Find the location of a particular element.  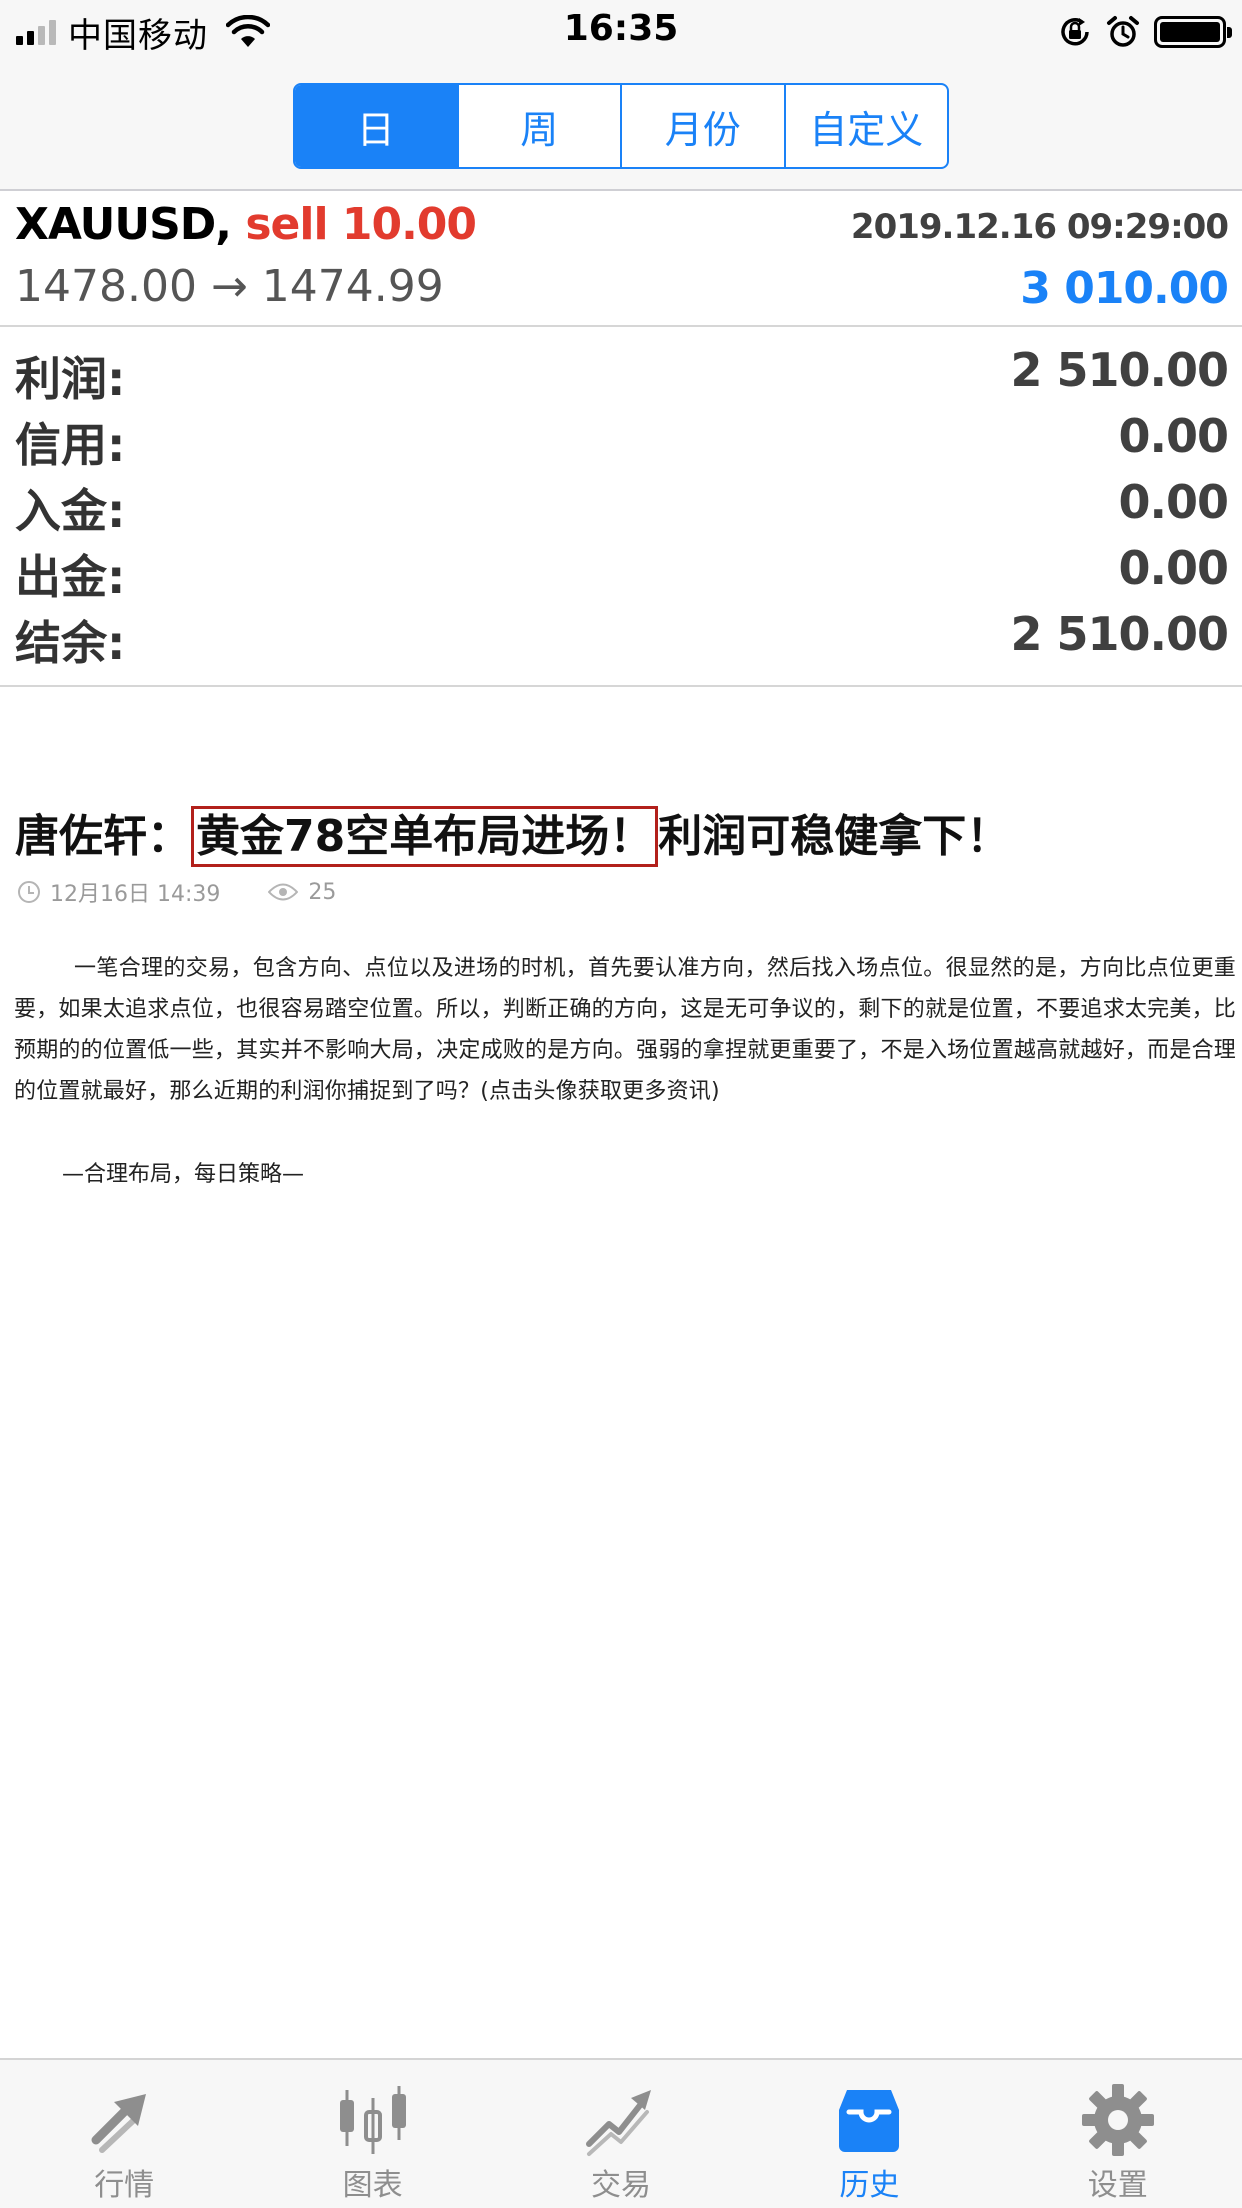

tab-label: 交易 is located at coordinates (620, 2185).